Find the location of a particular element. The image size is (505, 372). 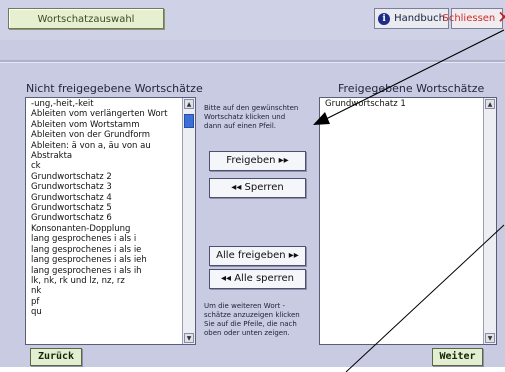

unreleased-list-item: lang gesprochenes i als ieh is located at coordinates (103, 260).